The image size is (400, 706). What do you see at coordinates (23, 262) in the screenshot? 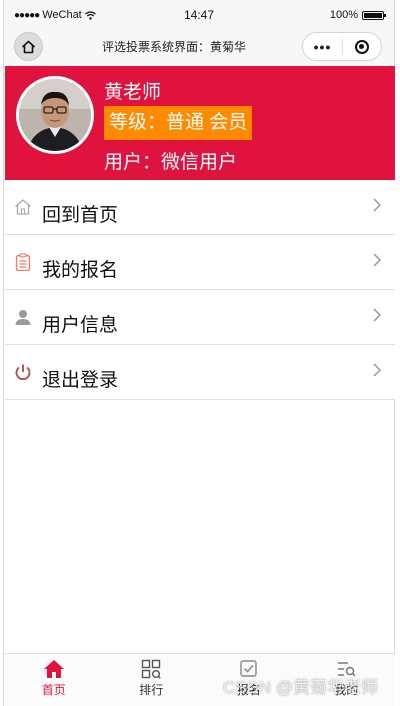
I see `clipboard-icon` at bounding box center [23, 262].